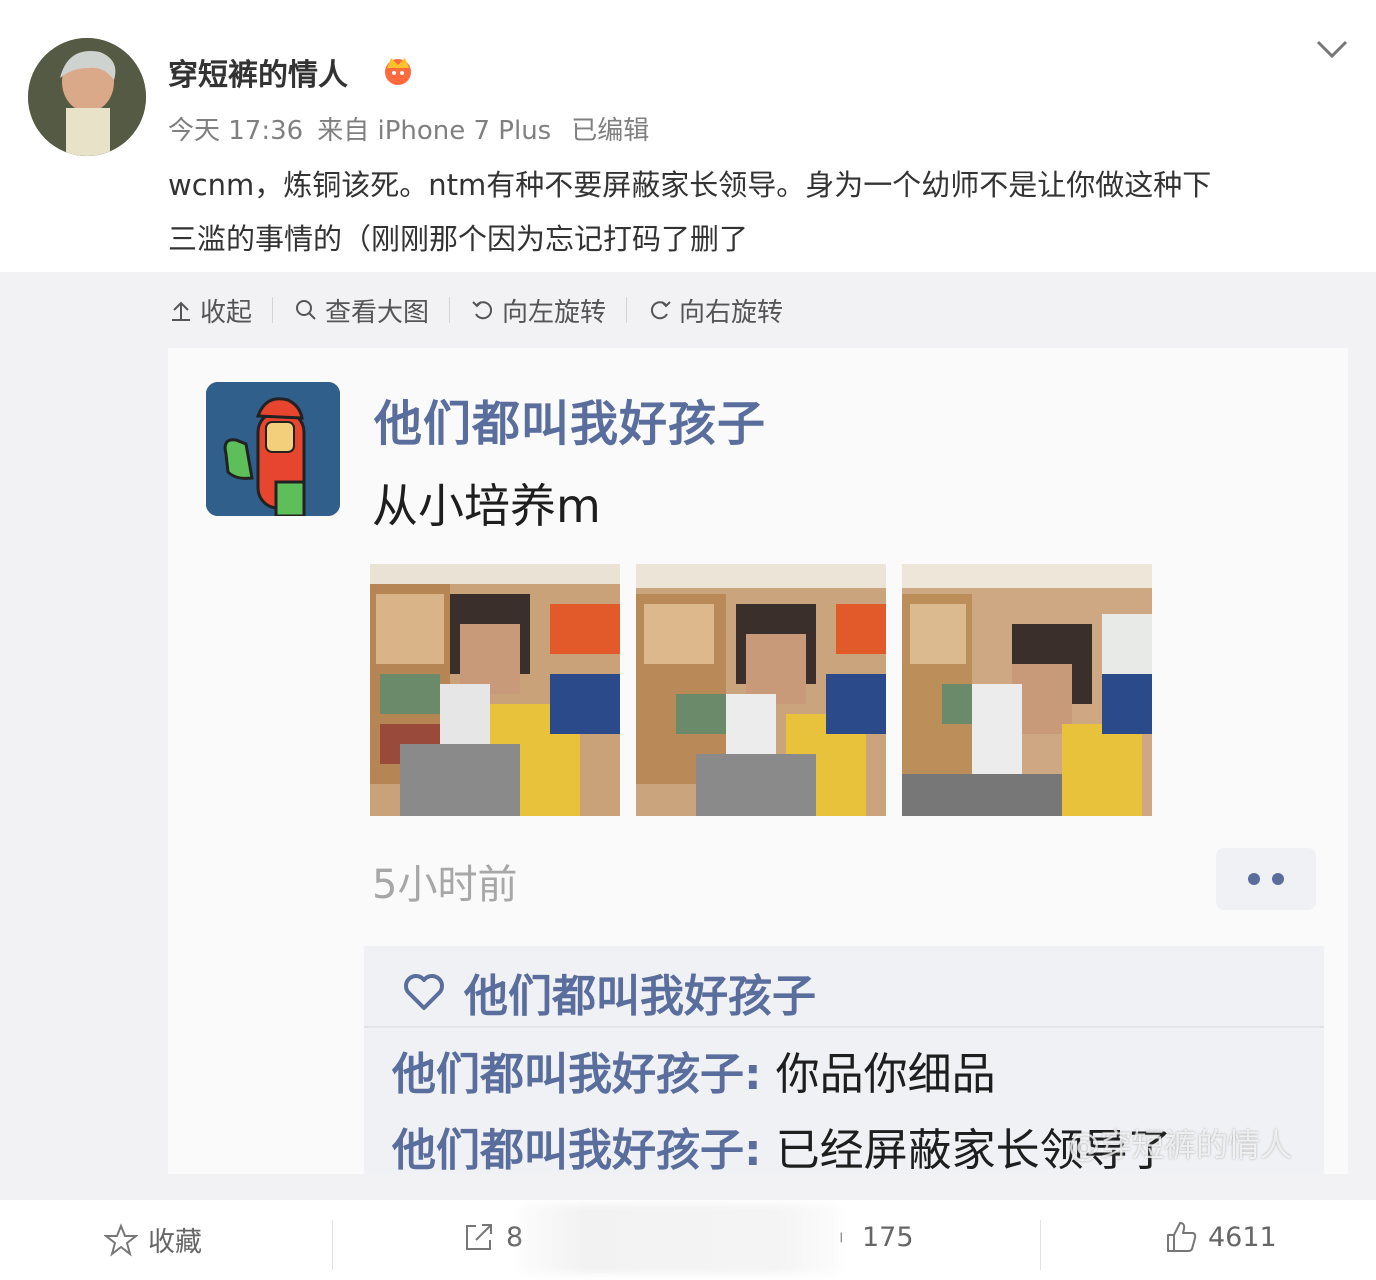 Image resolution: width=1376 pixels, height=1280 pixels. I want to click on chevron-down-icon, so click(1332, 49).